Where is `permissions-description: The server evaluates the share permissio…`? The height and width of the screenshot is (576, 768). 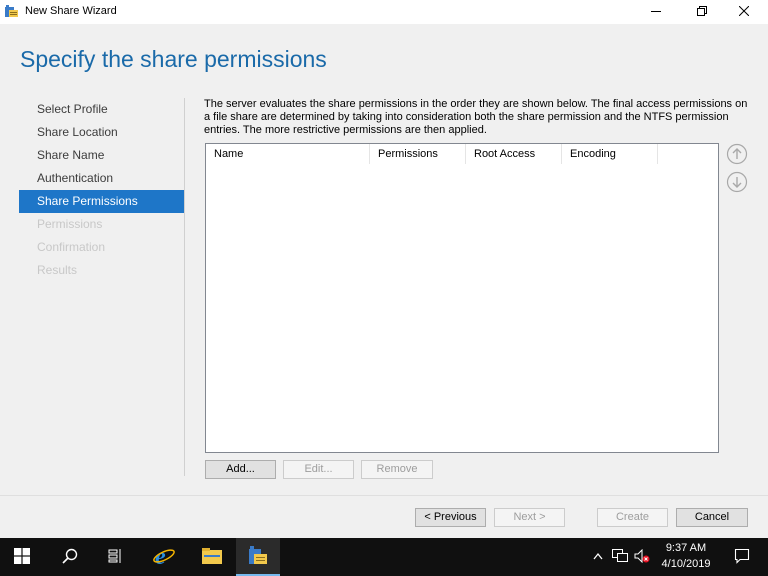
permissions-description: The server evaluates the share permissio… is located at coordinates (476, 117).